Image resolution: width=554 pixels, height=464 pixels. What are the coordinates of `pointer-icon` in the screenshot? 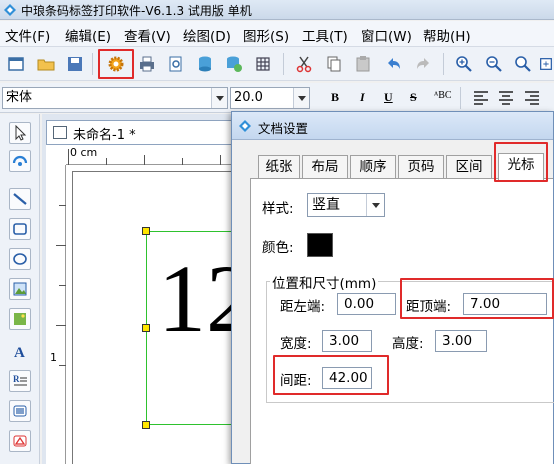 It's located at (21, 133).